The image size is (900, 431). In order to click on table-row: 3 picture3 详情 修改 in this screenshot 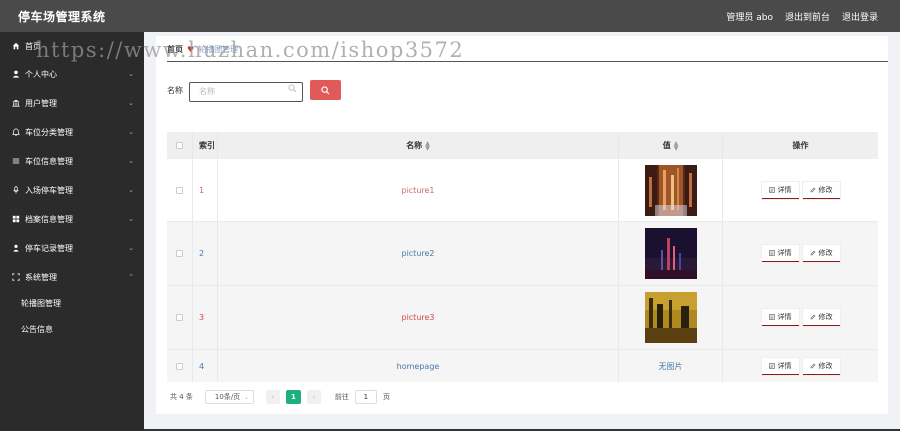, I will do `click(522, 318)`.